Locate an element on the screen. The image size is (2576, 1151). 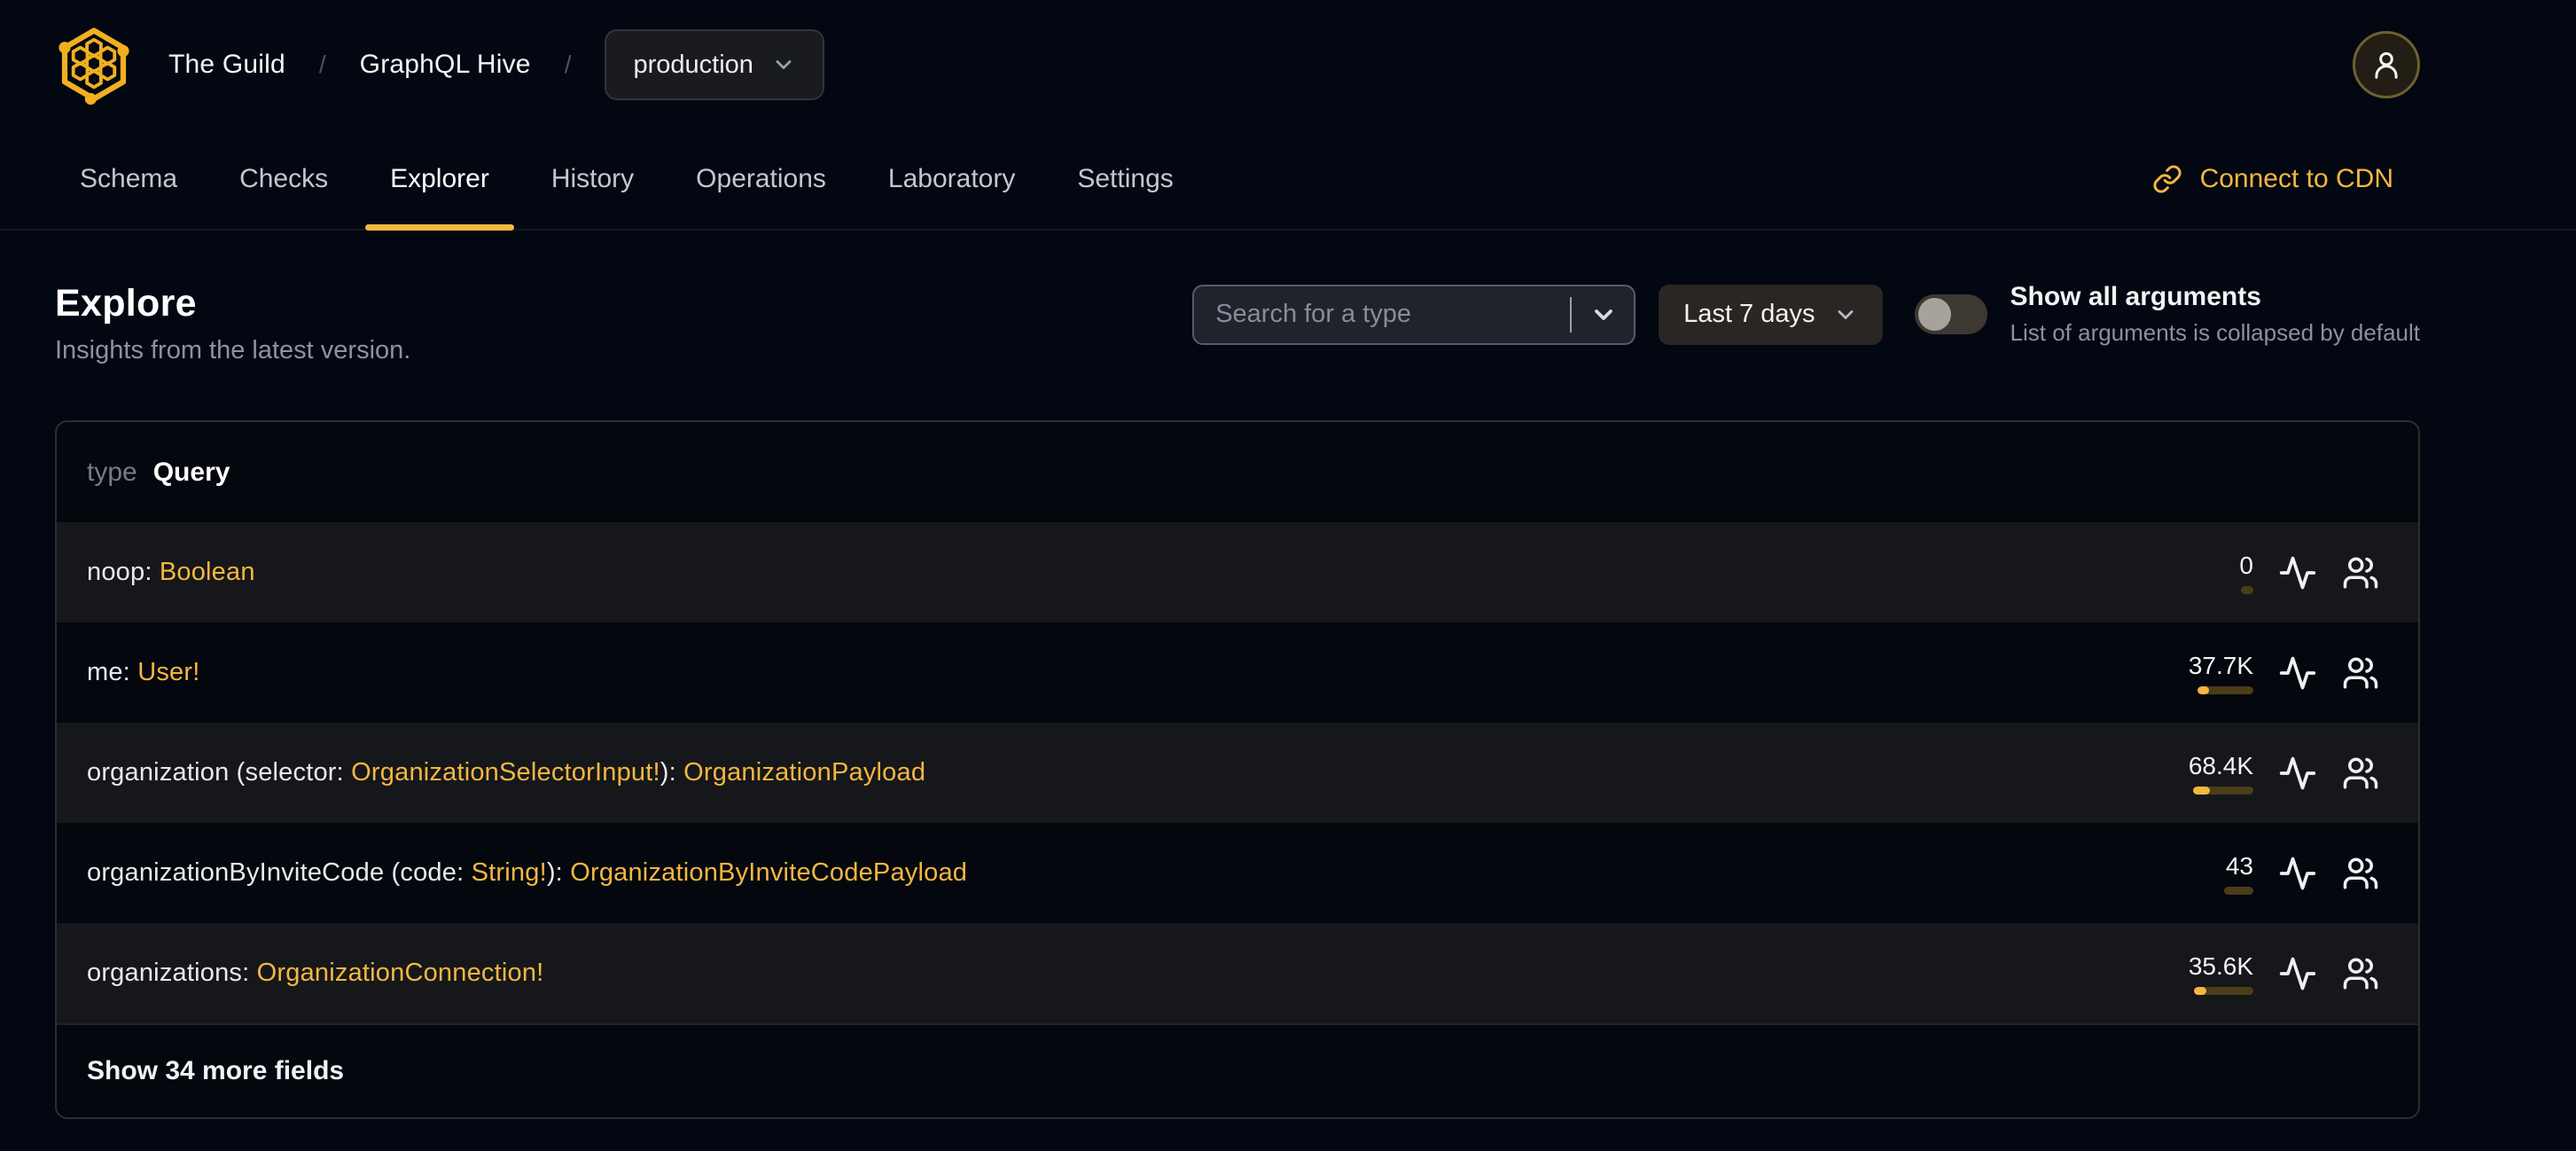
tab-history: History is located at coordinates (593, 179).